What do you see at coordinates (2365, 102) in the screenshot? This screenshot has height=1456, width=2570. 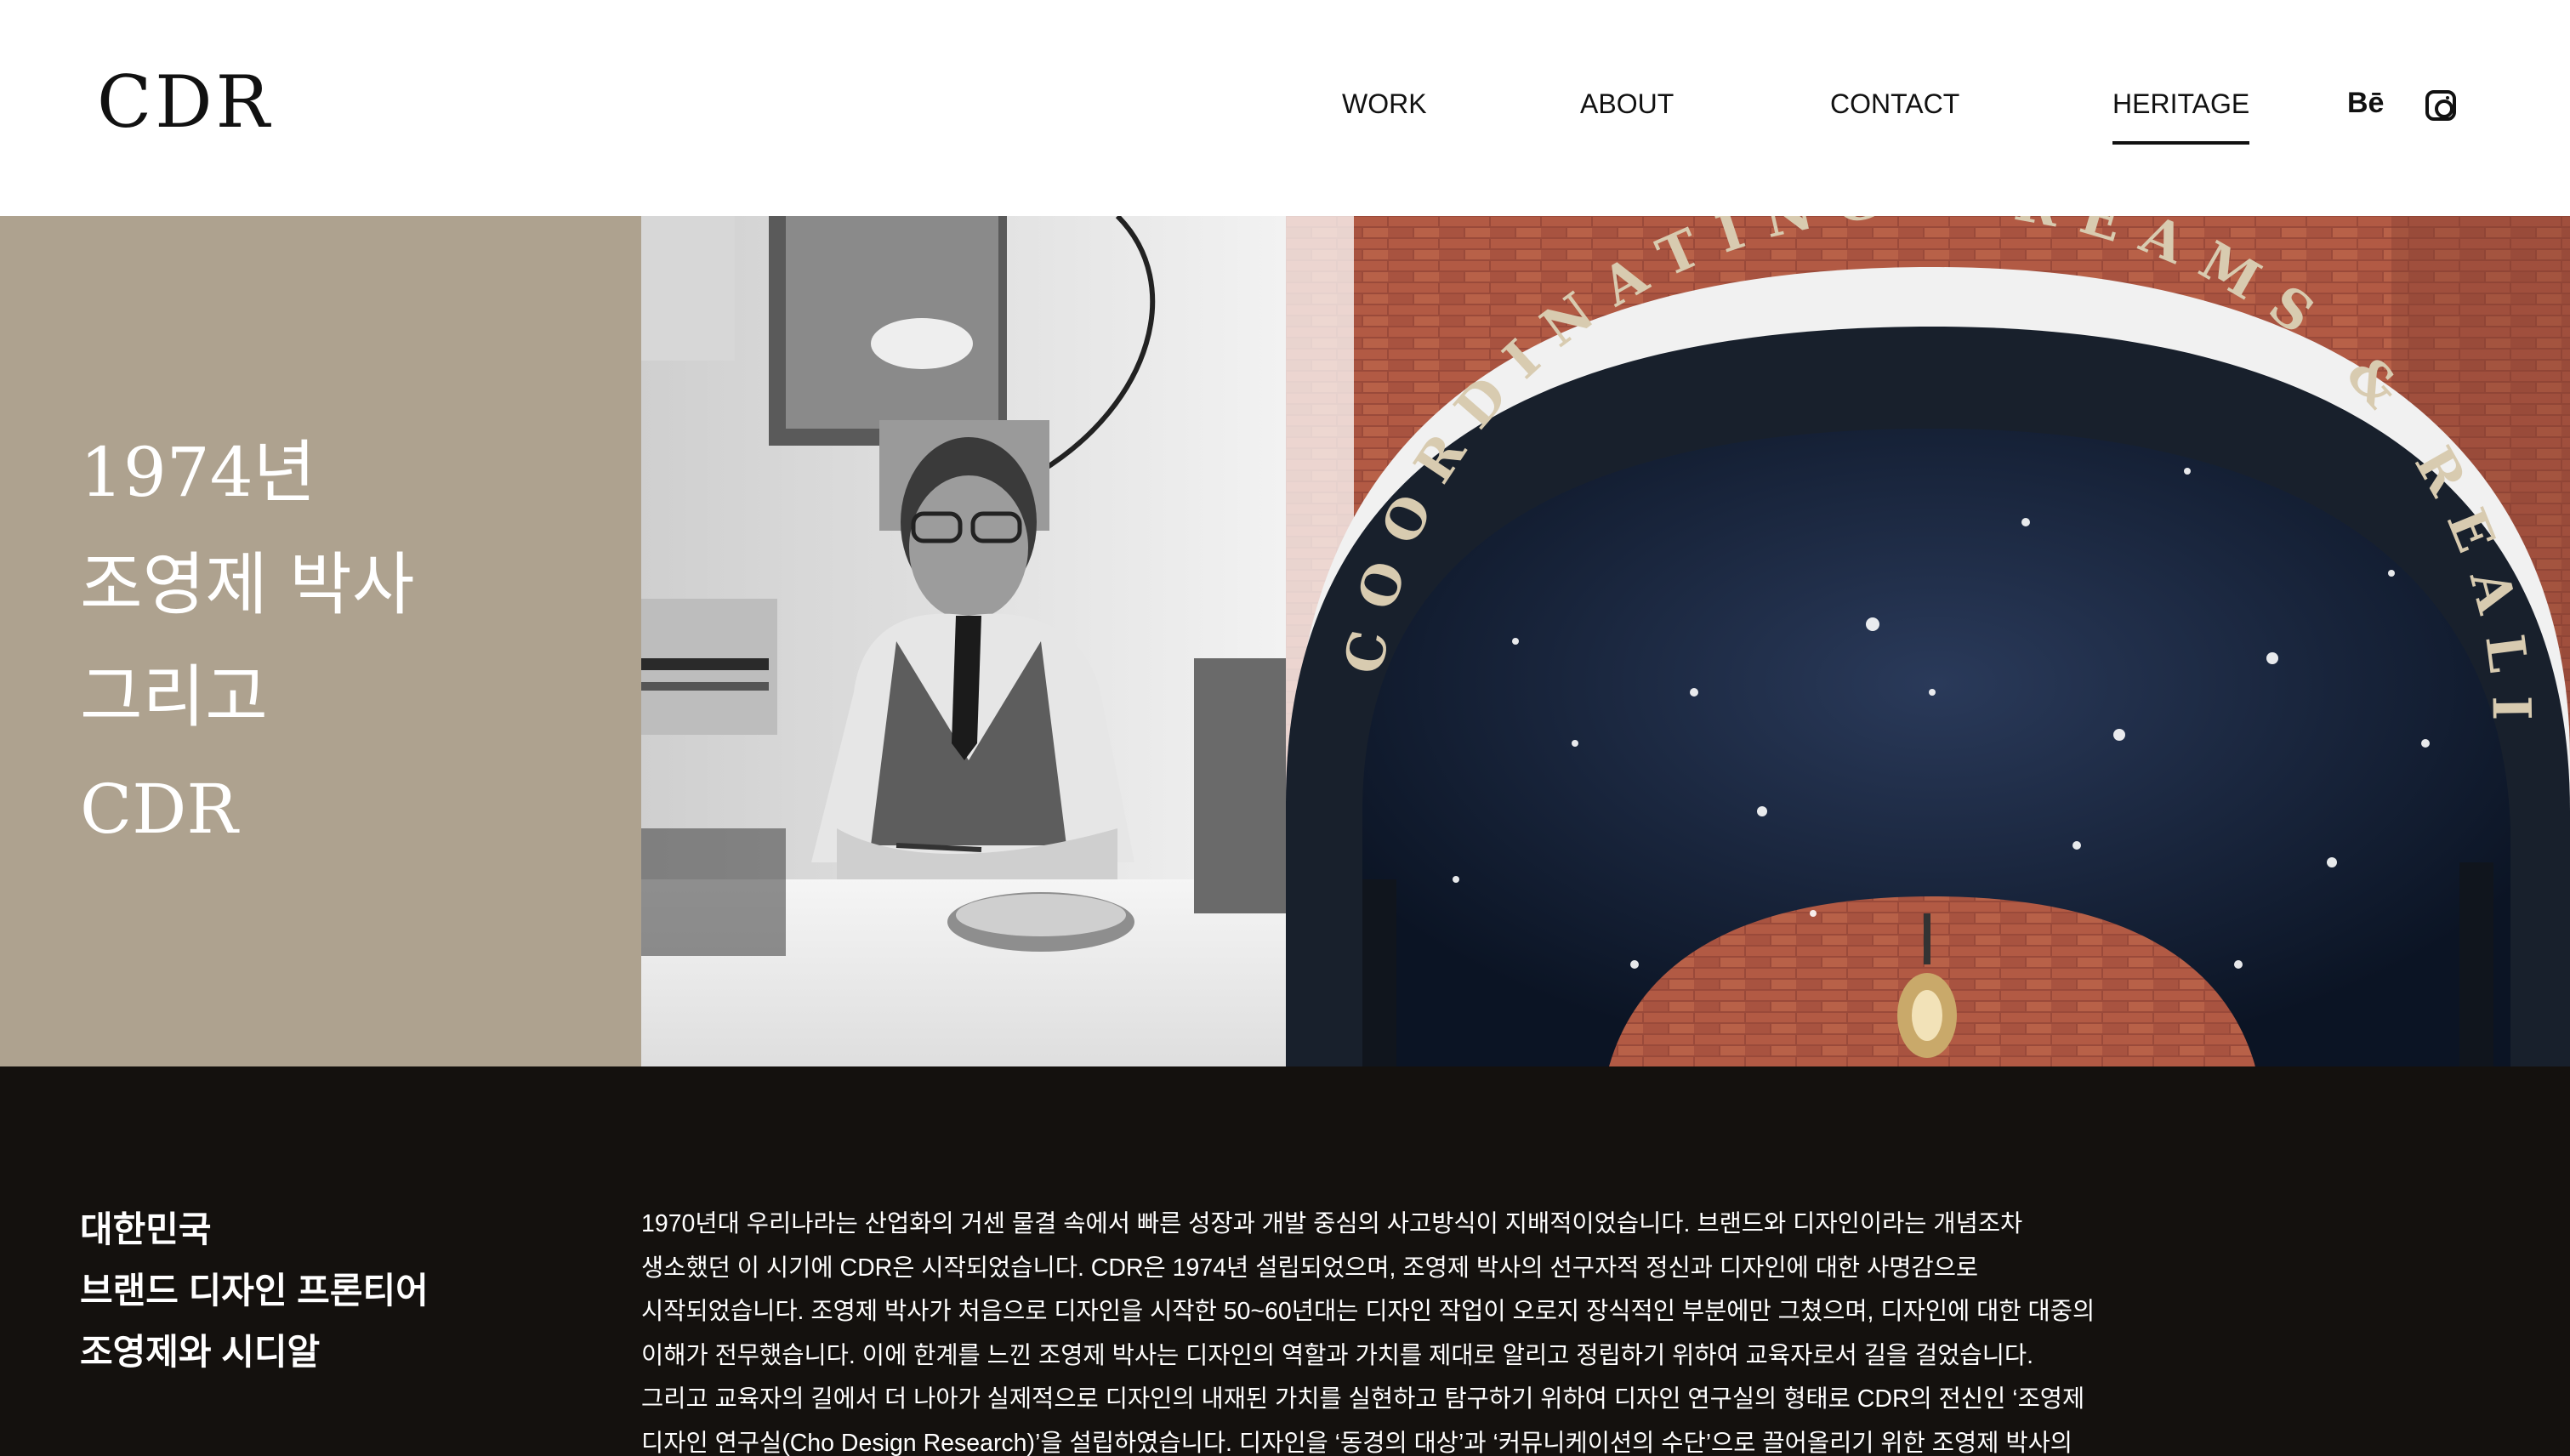 I see `behance-icon: Bē` at bounding box center [2365, 102].